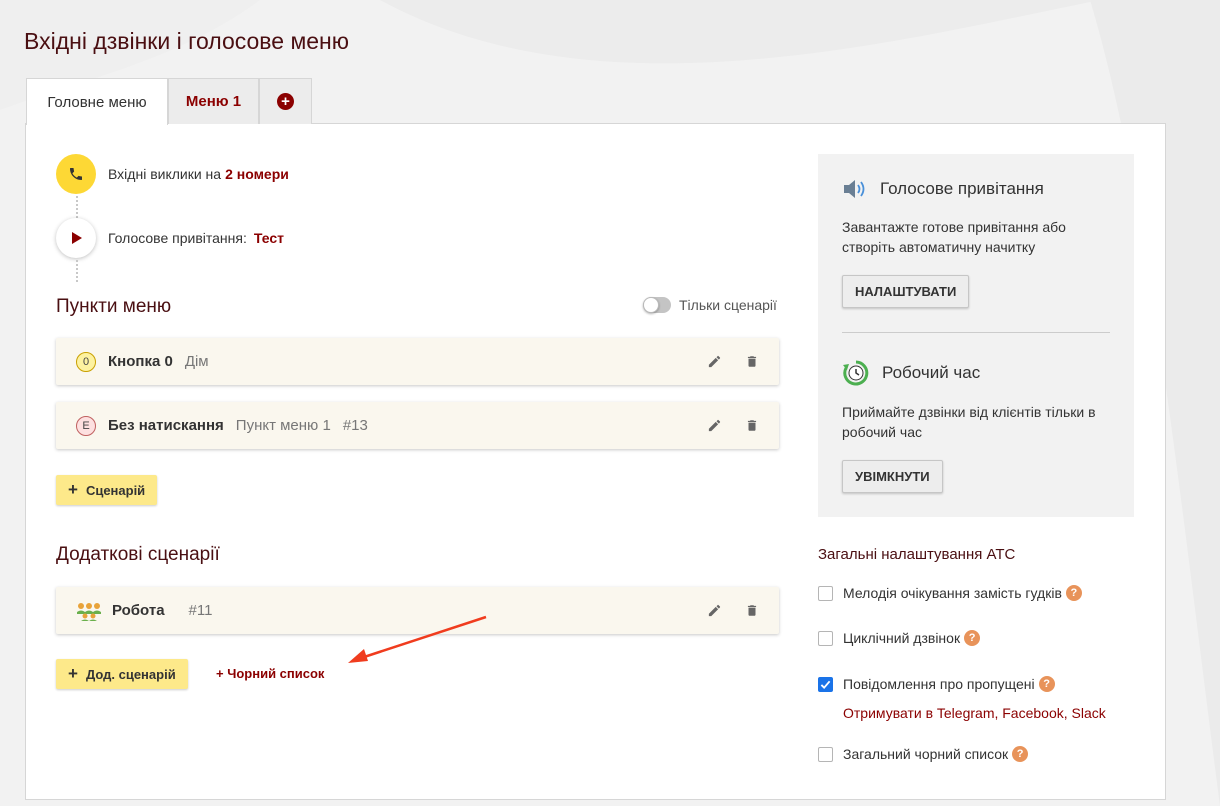  I want to click on setting-label: Циклічний дзвінок, so click(902, 638).